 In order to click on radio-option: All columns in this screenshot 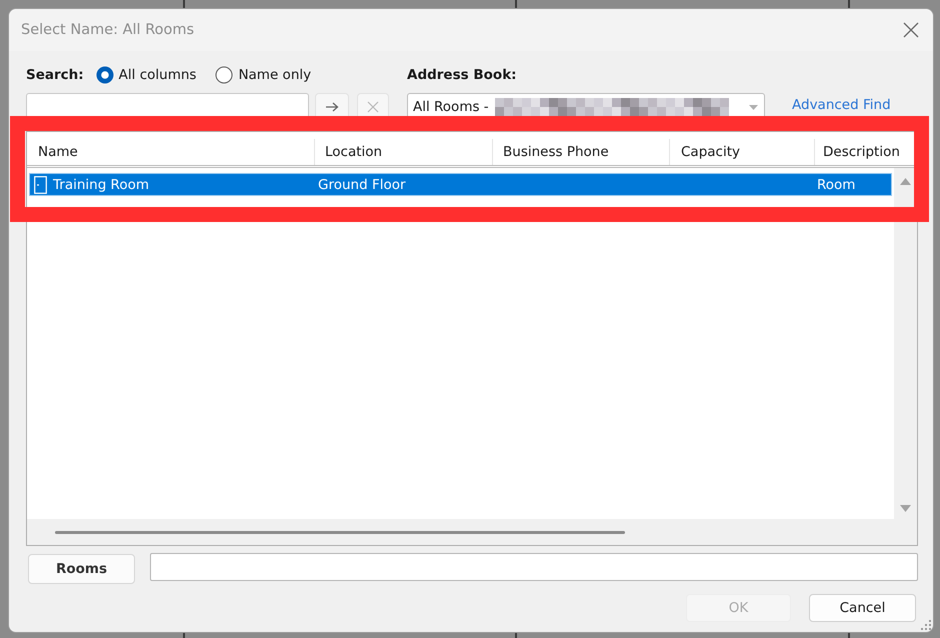, I will do `click(146, 75)`.